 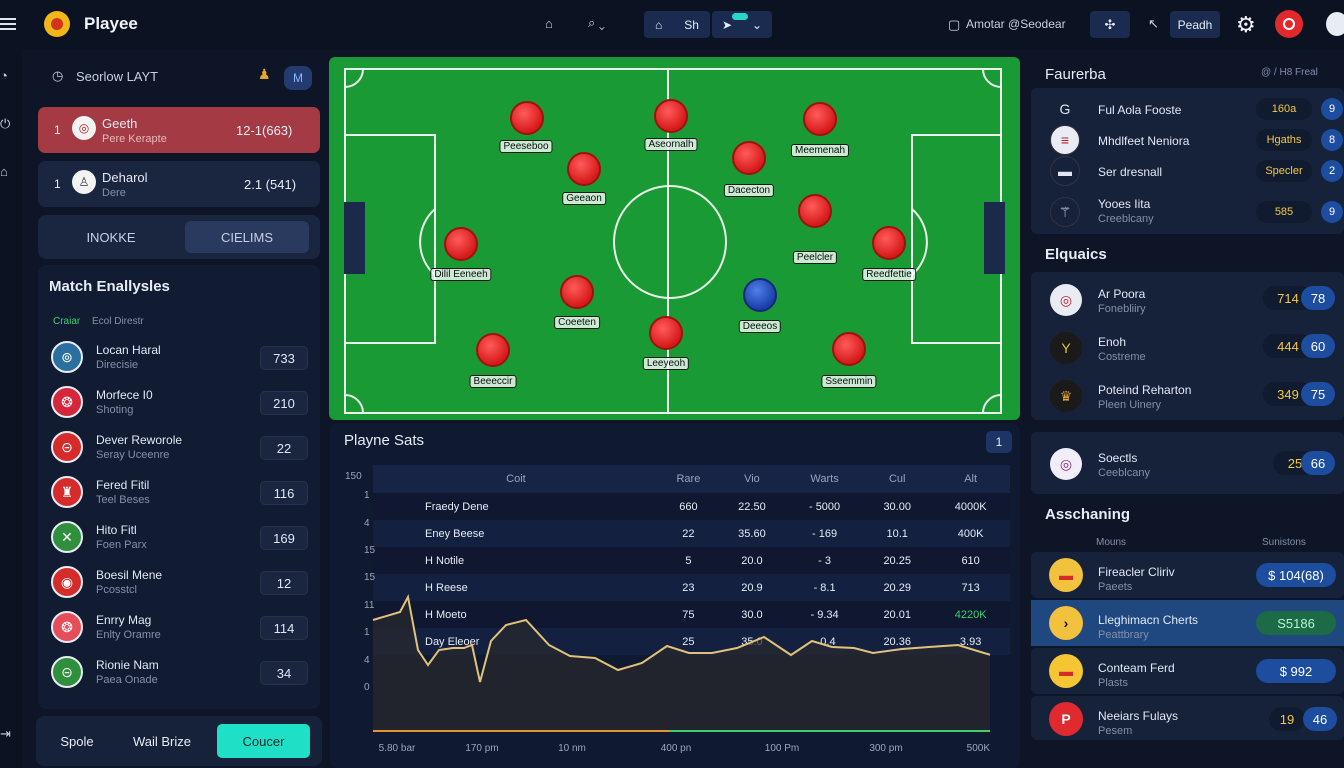 I want to click on player-row: ⊚ Locan Haral Direcisie 733, so click(x=179, y=357).